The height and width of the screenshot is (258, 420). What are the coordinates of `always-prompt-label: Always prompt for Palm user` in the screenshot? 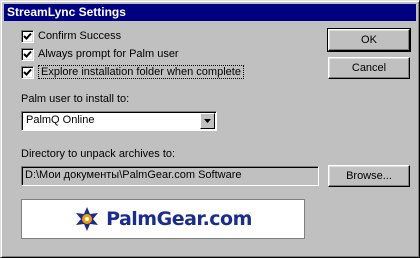 It's located at (108, 54).